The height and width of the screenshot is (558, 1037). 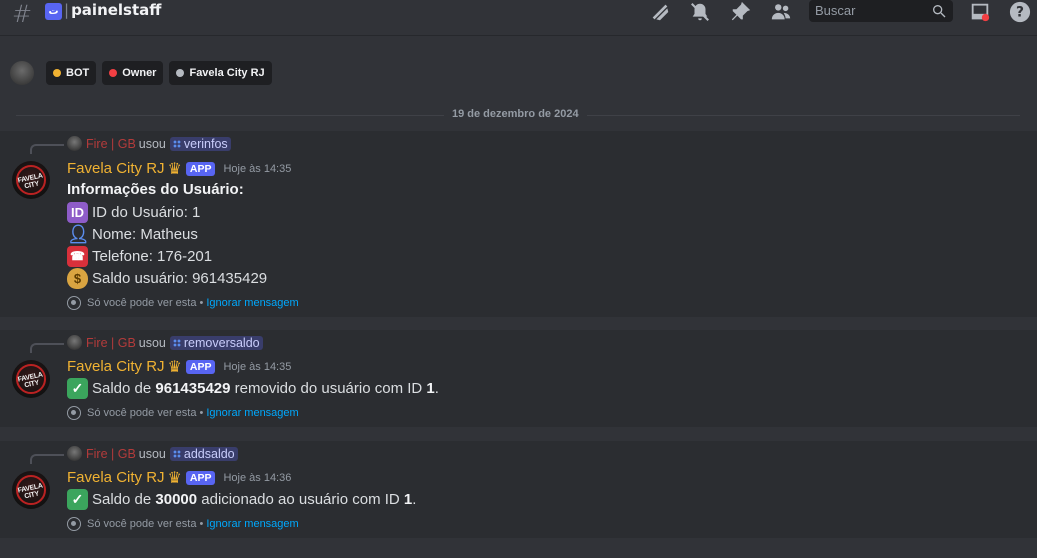 I want to click on interaction-reply: Fire | GB usou addsaldo, so click(x=152, y=453).